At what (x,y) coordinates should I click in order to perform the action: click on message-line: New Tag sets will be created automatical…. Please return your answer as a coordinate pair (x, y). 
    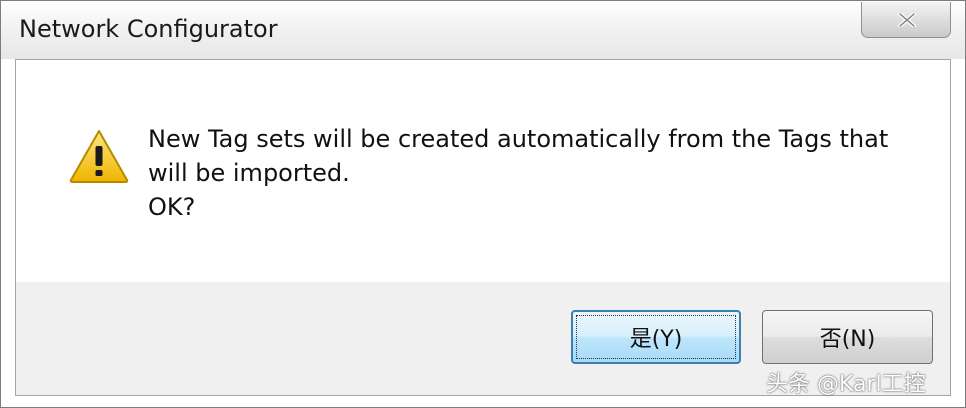
    Looking at the image, I should click on (518, 139).